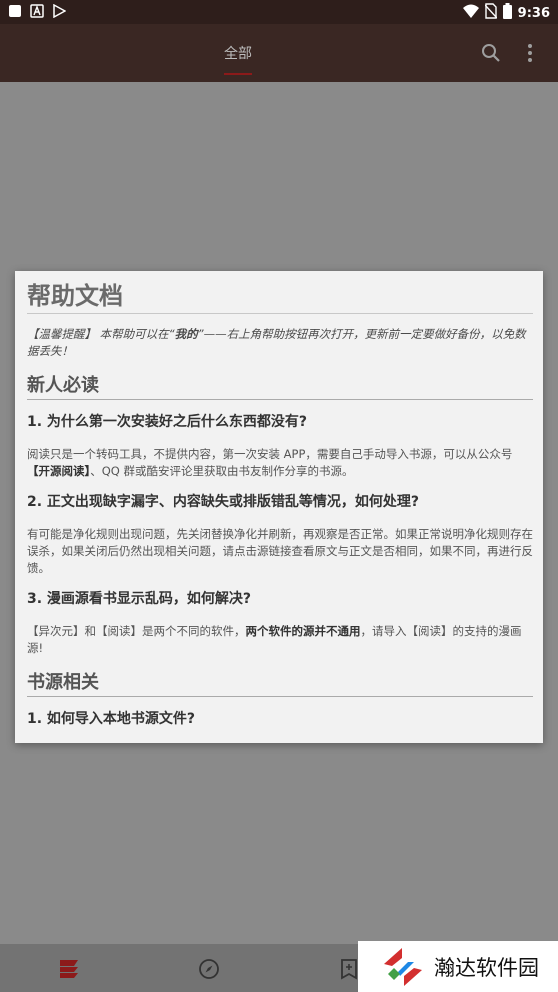 The height and width of the screenshot is (992, 558). I want to click on top-app-bar: 全部, so click(279, 53).